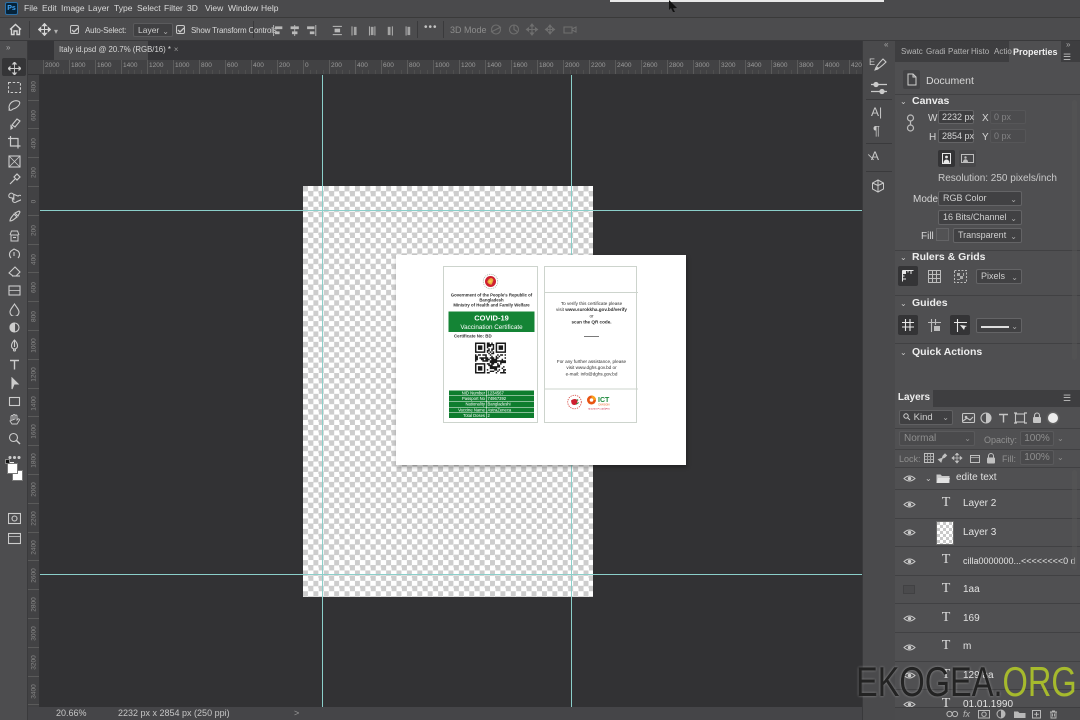  I want to click on svg-text: fx, so click(967, 714).